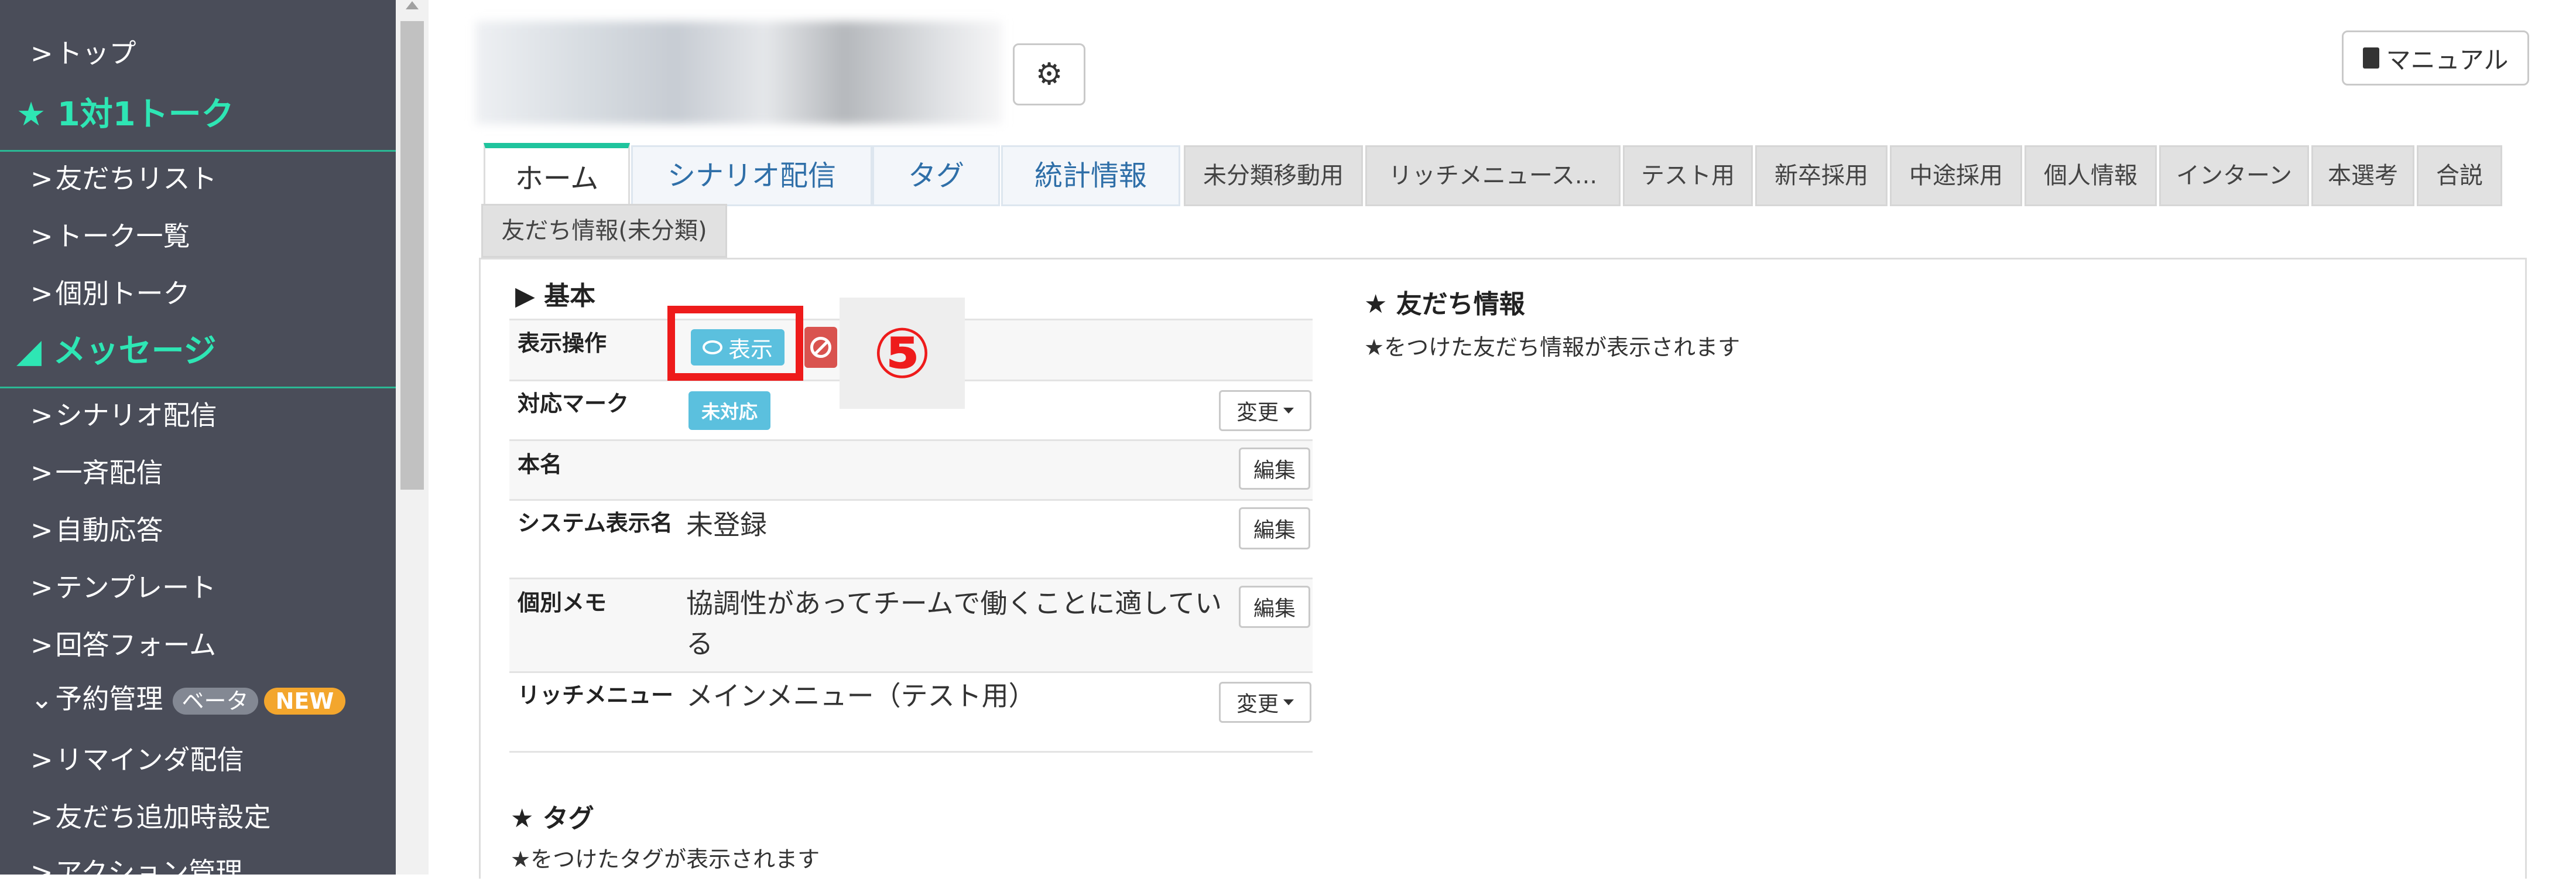  What do you see at coordinates (861, 696) in the screenshot?
I see `richmenu-value: メインメニュー（テスト用）` at bounding box center [861, 696].